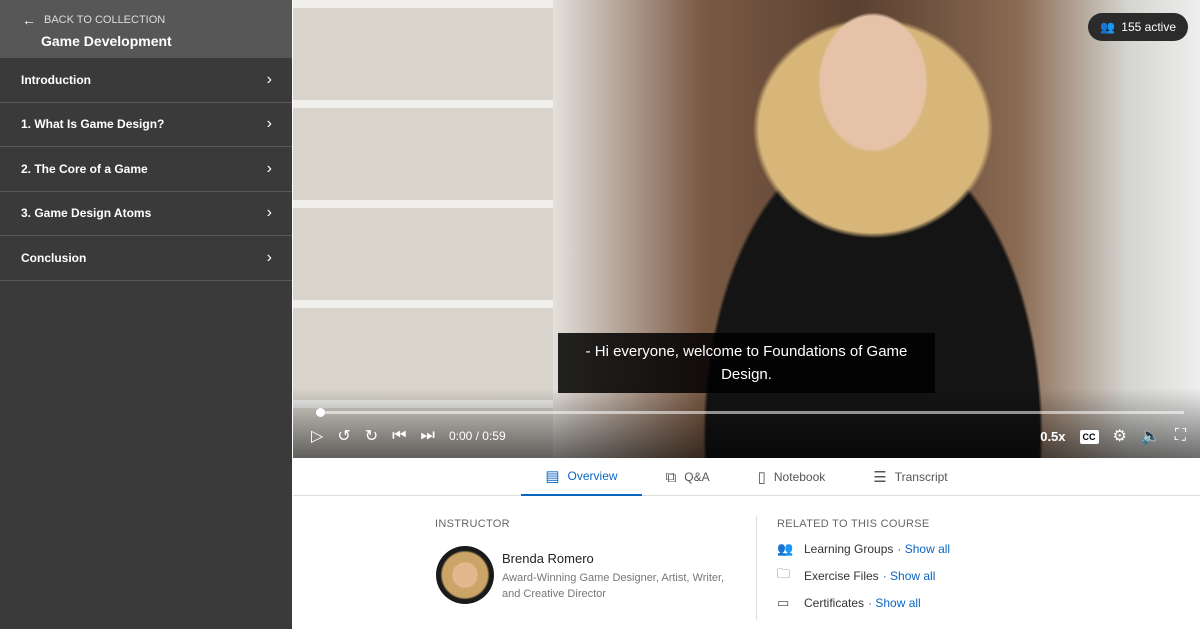 Image resolution: width=1200 pixels, height=629 pixels. What do you see at coordinates (927, 602) in the screenshot?
I see `related-certificates: ▭ Certificates · Show all` at bounding box center [927, 602].